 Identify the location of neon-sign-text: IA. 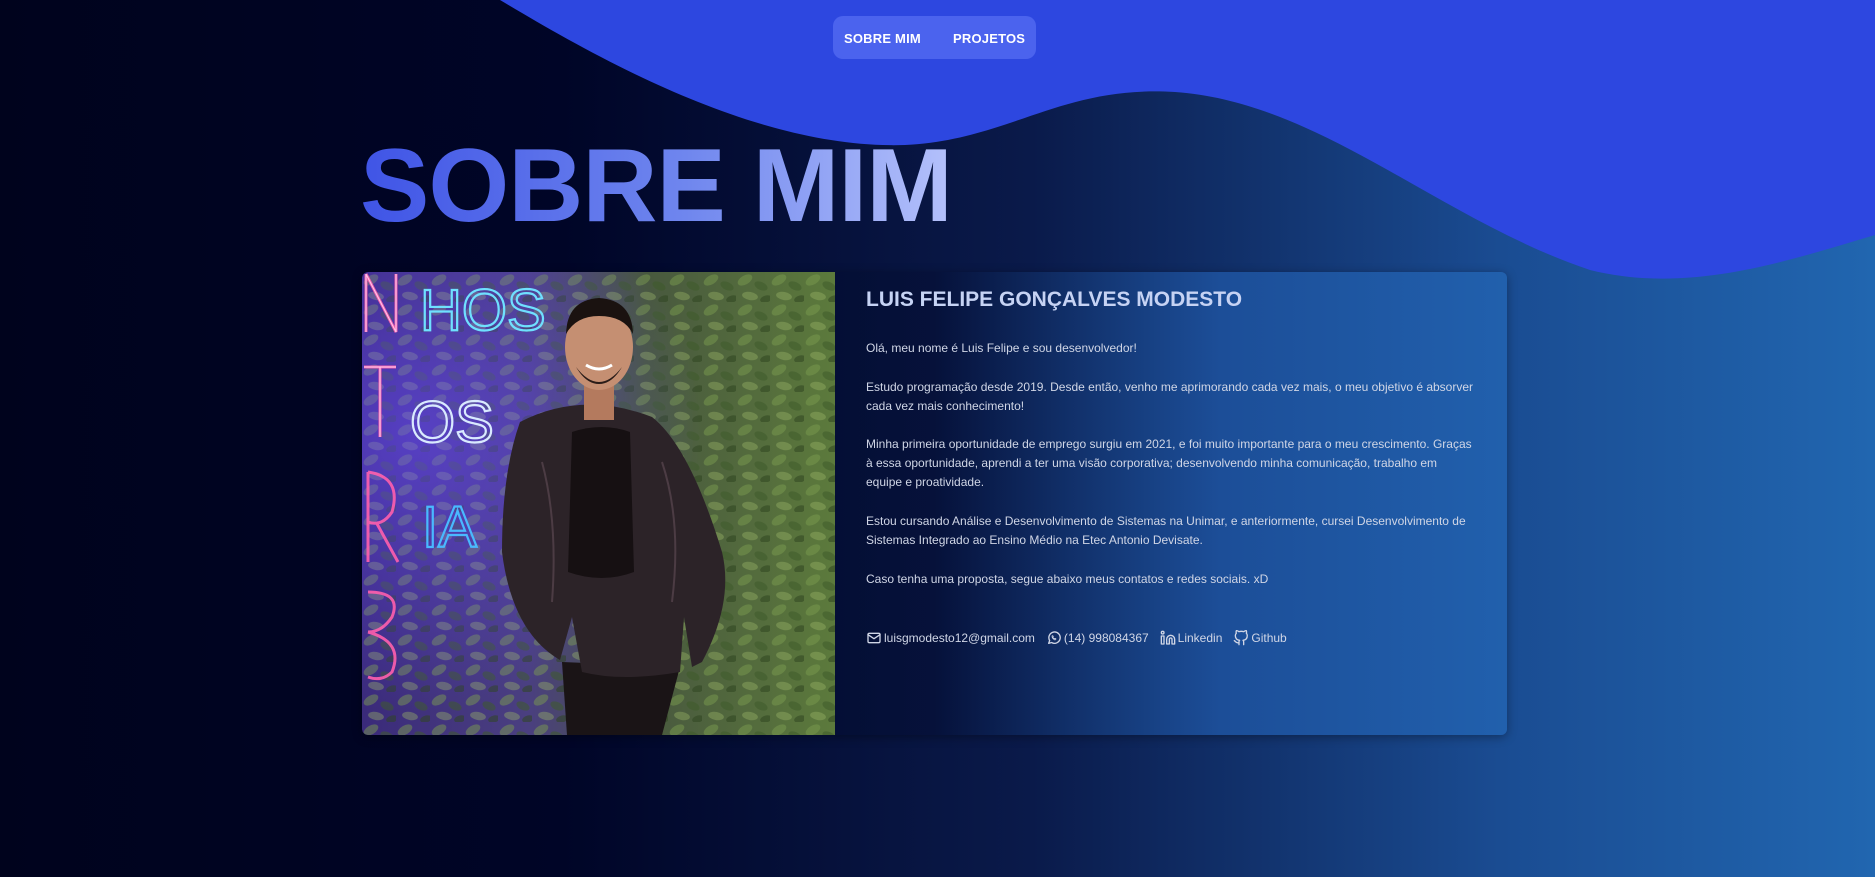
(449, 527).